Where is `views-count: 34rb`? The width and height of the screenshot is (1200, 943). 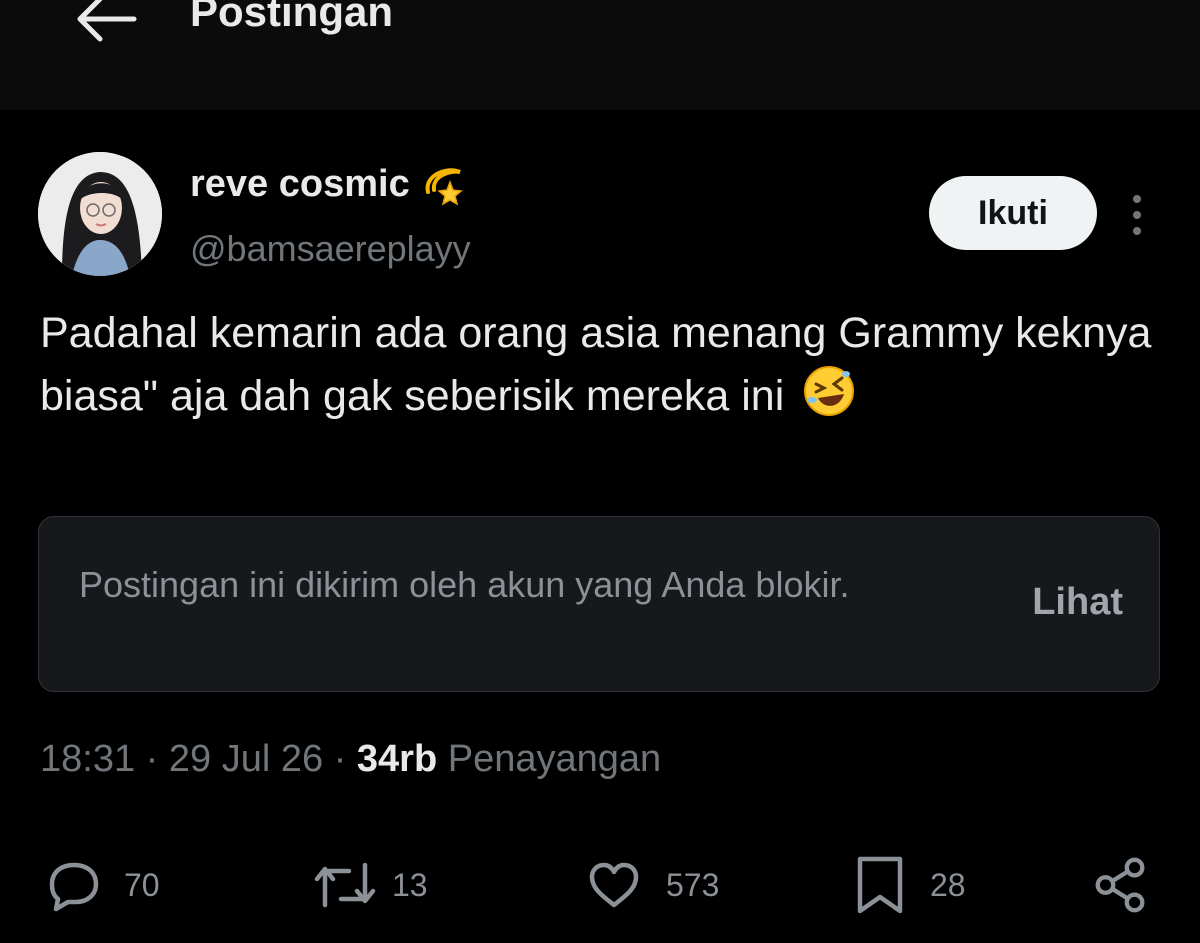 views-count: 34rb is located at coordinates (397, 759).